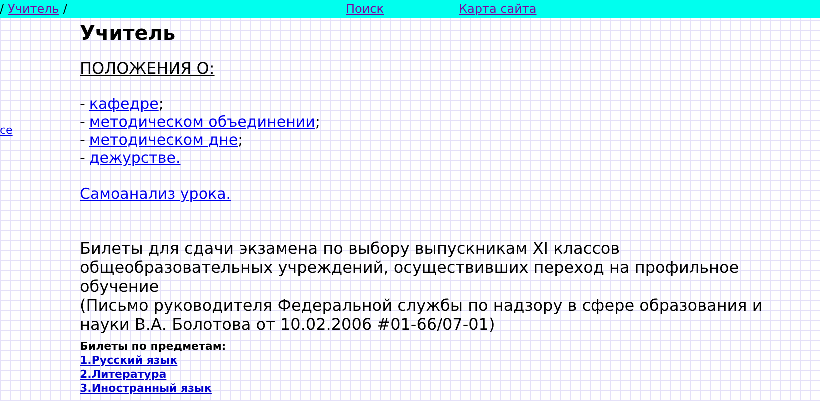 The width and height of the screenshot is (820, 401). I want to click on regulation-link: кафедре, so click(124, 104).